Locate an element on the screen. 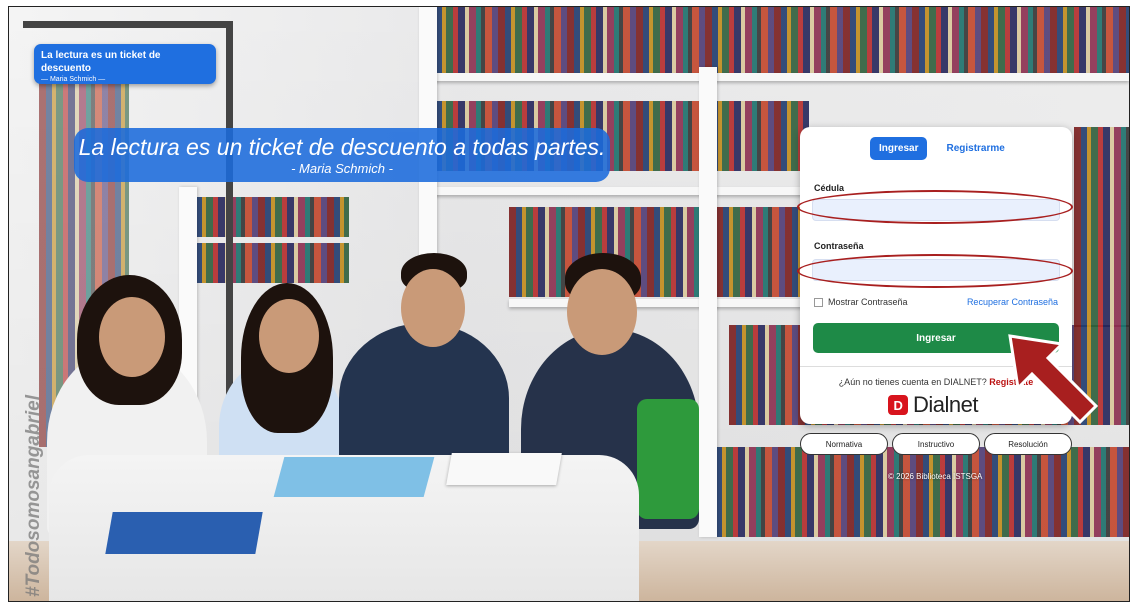  footer-buttons: Normativa Instructivo Resolución is located at coordinates (936, 444).